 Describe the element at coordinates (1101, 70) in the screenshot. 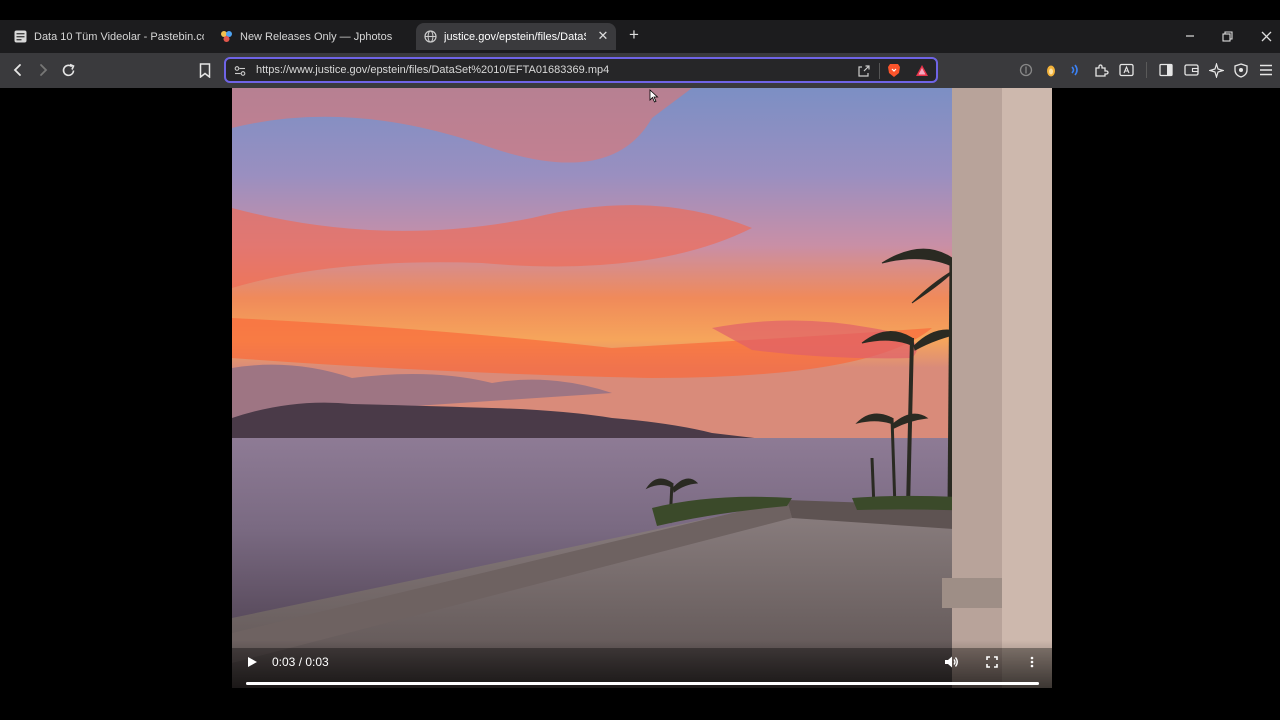

I see `extensions-puzzle-icon` at that location.